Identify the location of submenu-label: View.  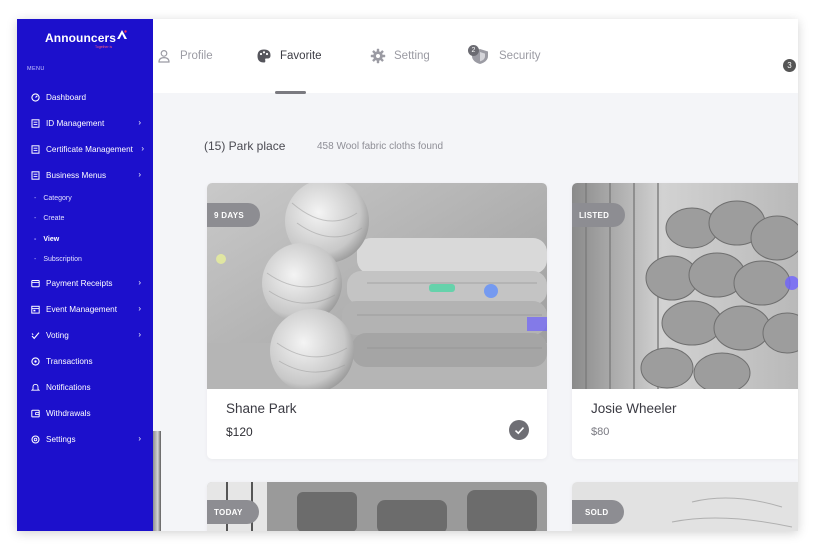
(51, 239).